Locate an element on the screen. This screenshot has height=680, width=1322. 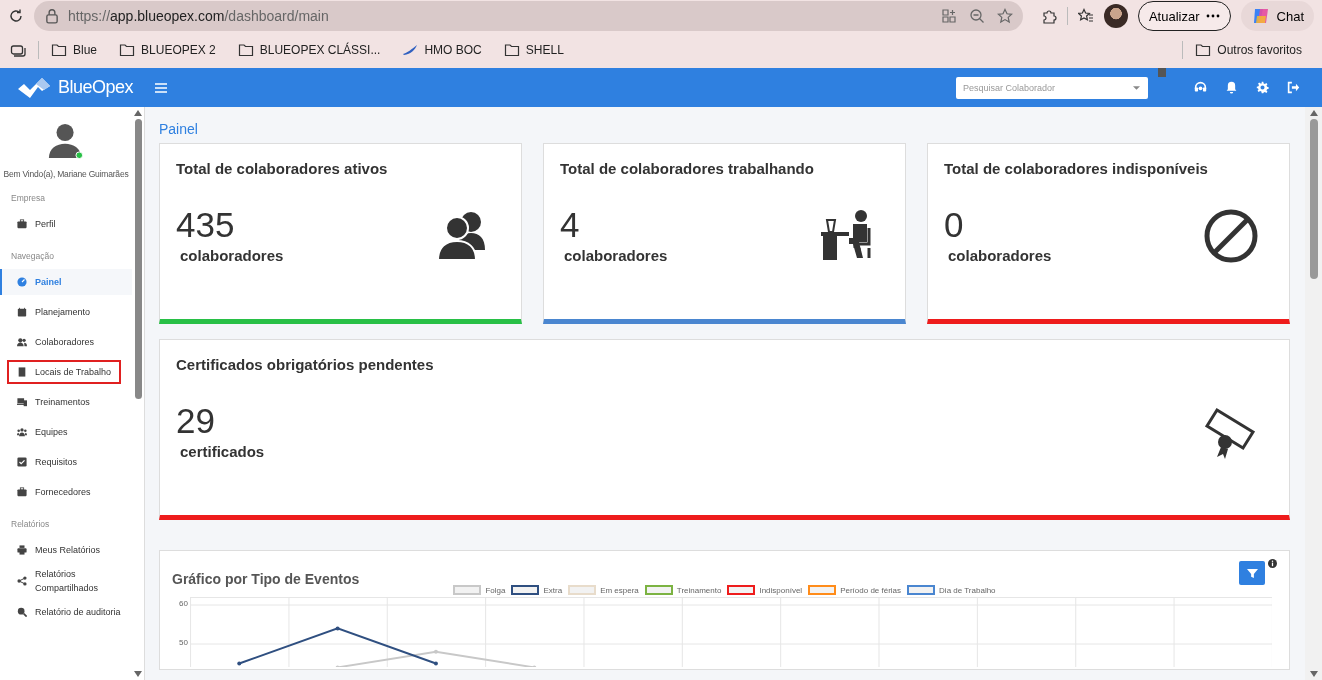
section-label: Empresa is located at coordinates (28, 197).